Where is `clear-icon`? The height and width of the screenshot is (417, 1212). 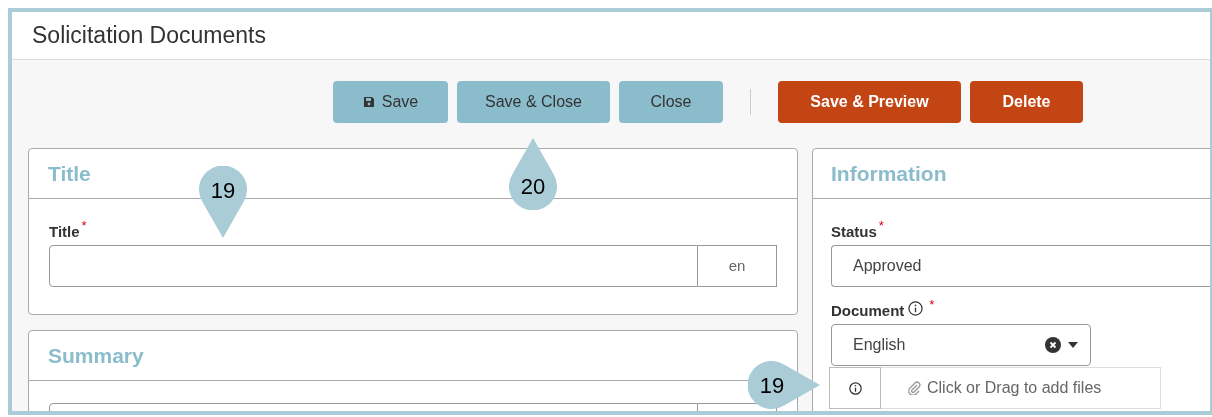 clear-icon is located at coordinates (1053, 345).